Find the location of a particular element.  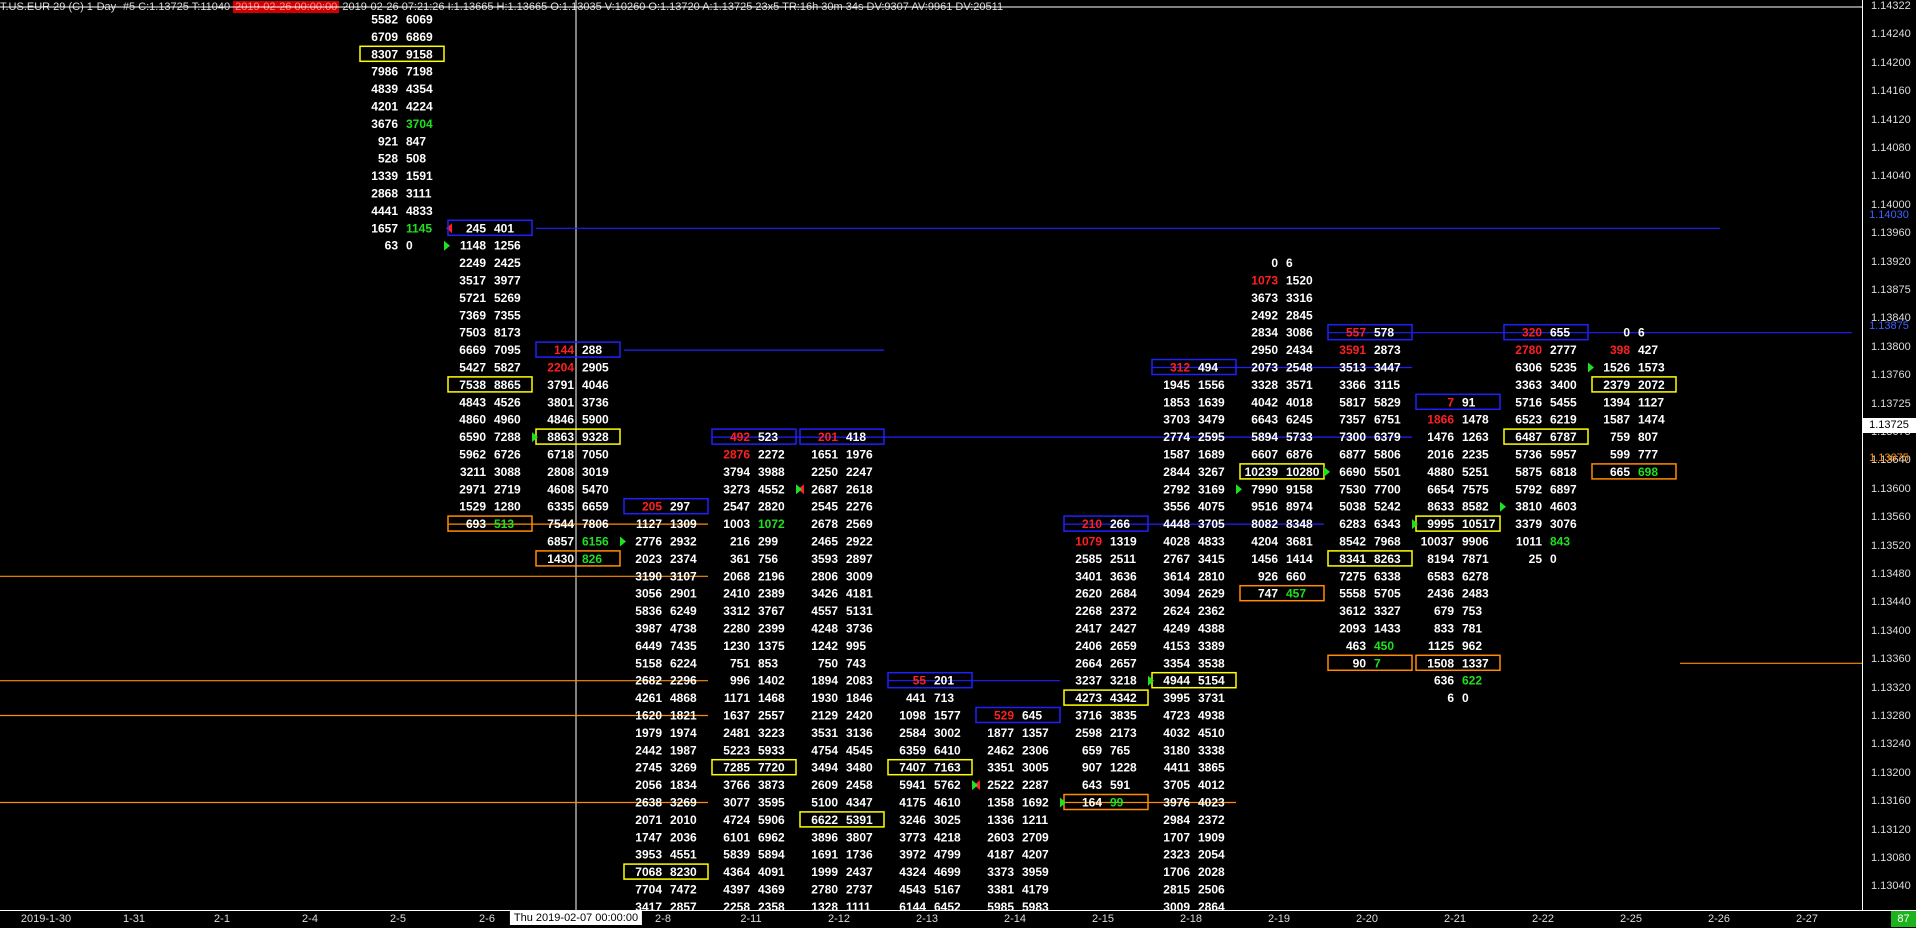

bid-volume: 5558 is located at coordinates (1352, 594).